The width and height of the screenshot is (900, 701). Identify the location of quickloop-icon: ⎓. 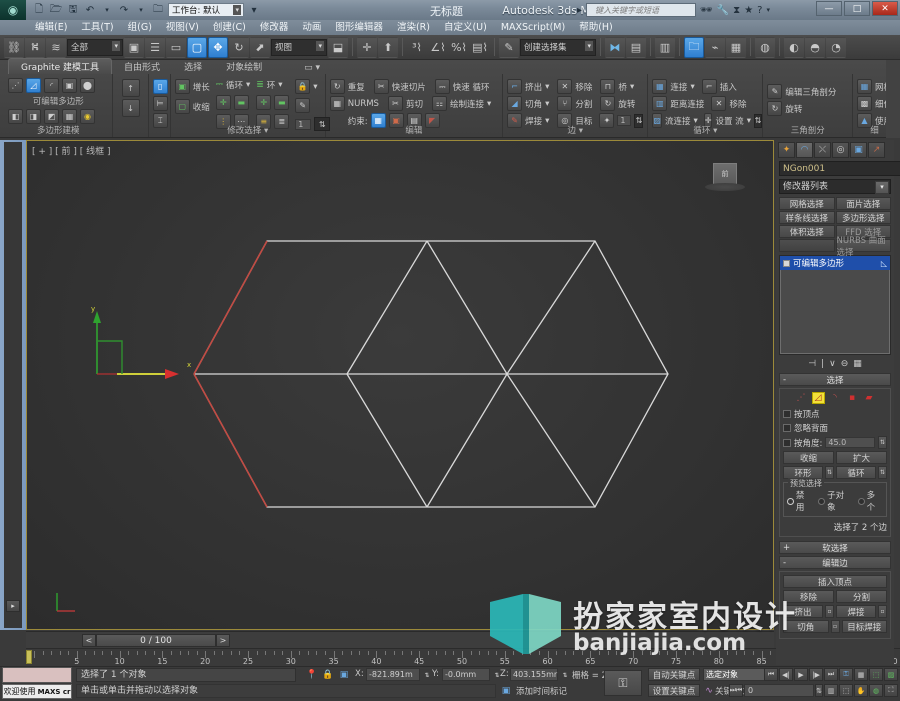
(442, 86).